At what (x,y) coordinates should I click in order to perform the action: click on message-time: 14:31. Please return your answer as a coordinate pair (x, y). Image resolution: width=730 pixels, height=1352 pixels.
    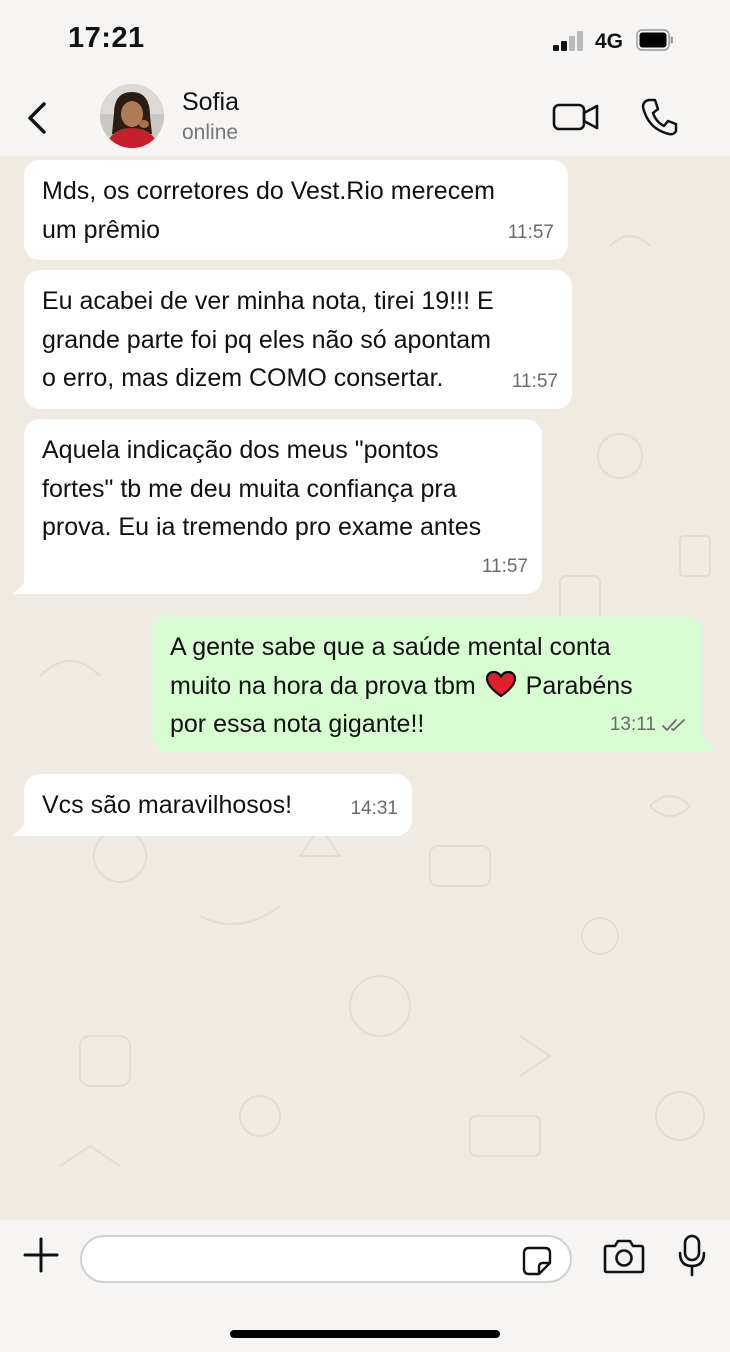
    Looking at the image, I should click on (374, 808).